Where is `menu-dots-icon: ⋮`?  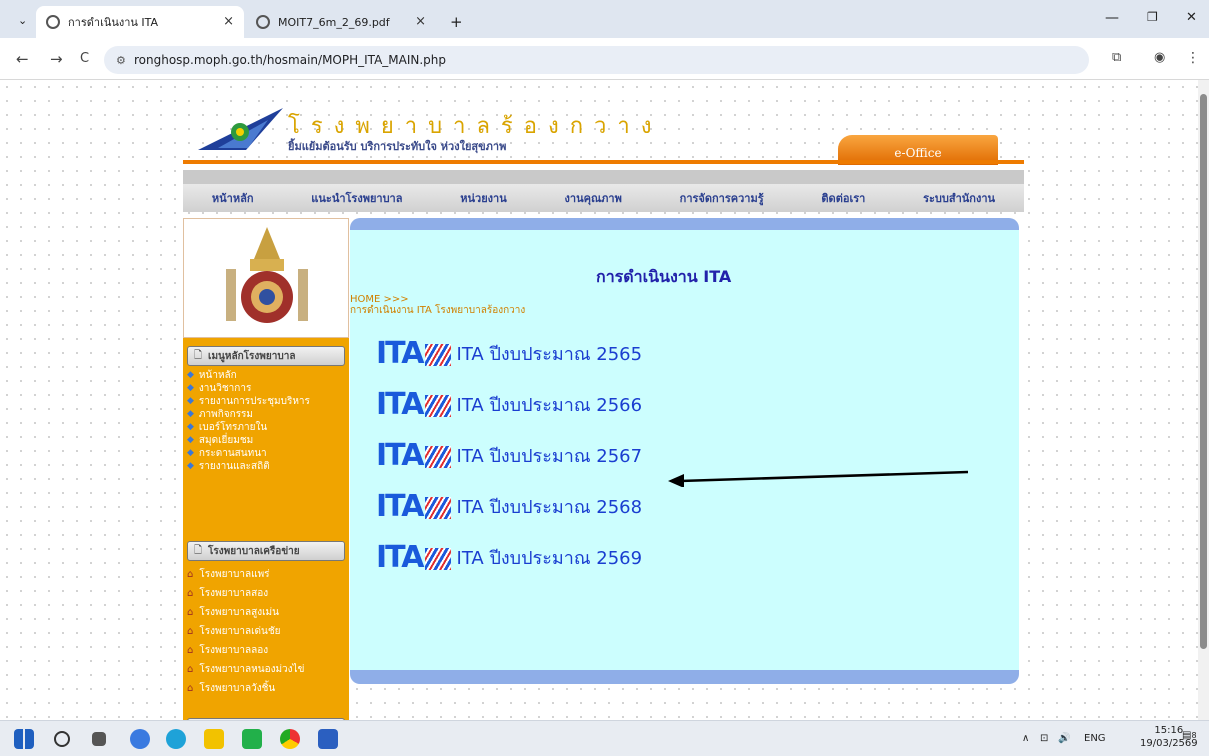 menu-dots-icon: ⋮ is located at coordinates (1193, 58).